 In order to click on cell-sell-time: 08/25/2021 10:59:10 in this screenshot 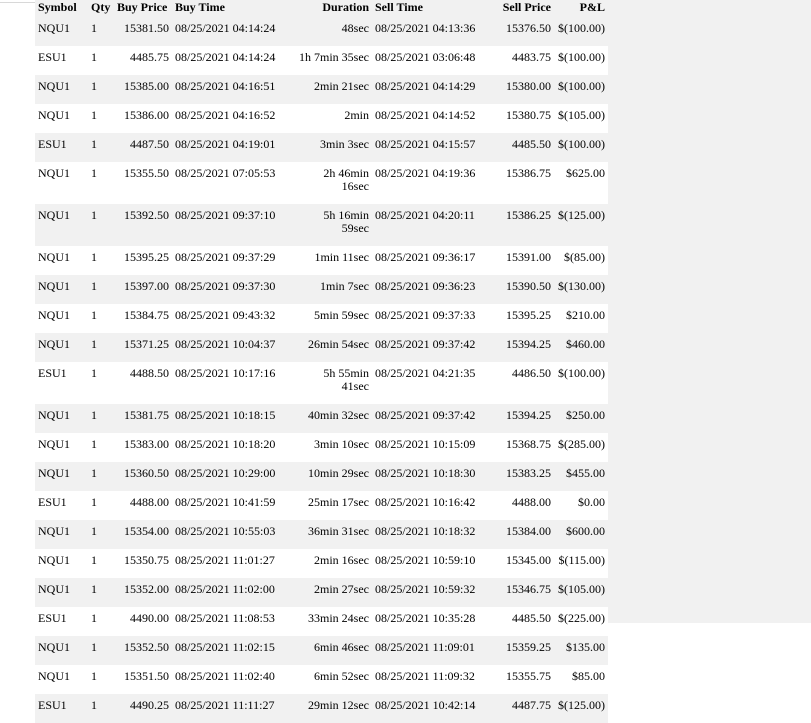, I will do `click(430, 563)`.